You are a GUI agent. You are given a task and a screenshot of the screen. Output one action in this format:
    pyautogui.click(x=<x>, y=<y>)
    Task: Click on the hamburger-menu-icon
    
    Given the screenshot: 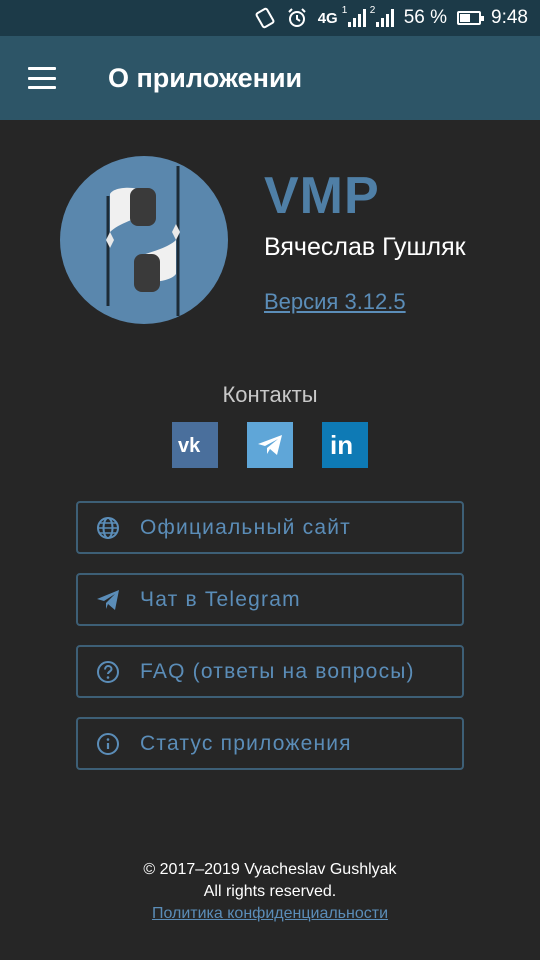 What is the action you would take?
    pyautogui.click(x=42, y=78)
    